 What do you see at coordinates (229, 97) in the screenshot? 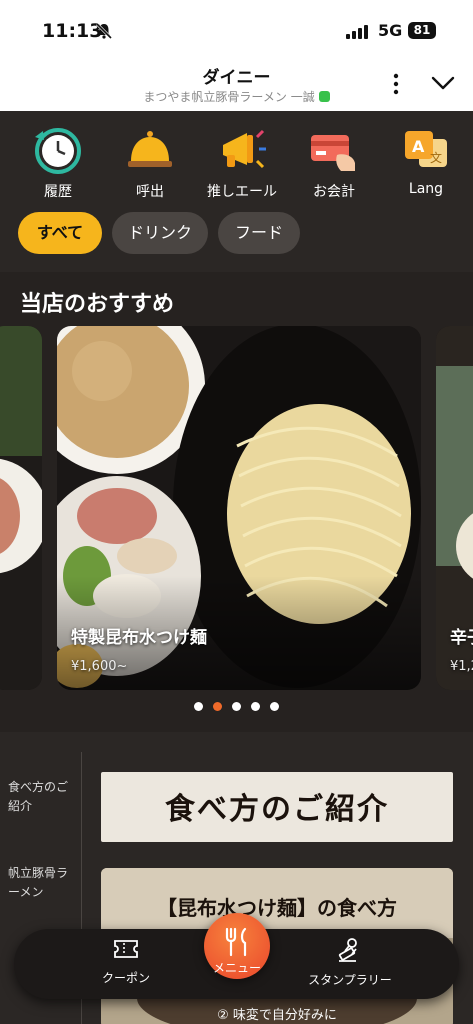
I see `restaurant-name-text: まつやま帆立豚骨ラーメン 一誠` at bounding box center [229, 97].